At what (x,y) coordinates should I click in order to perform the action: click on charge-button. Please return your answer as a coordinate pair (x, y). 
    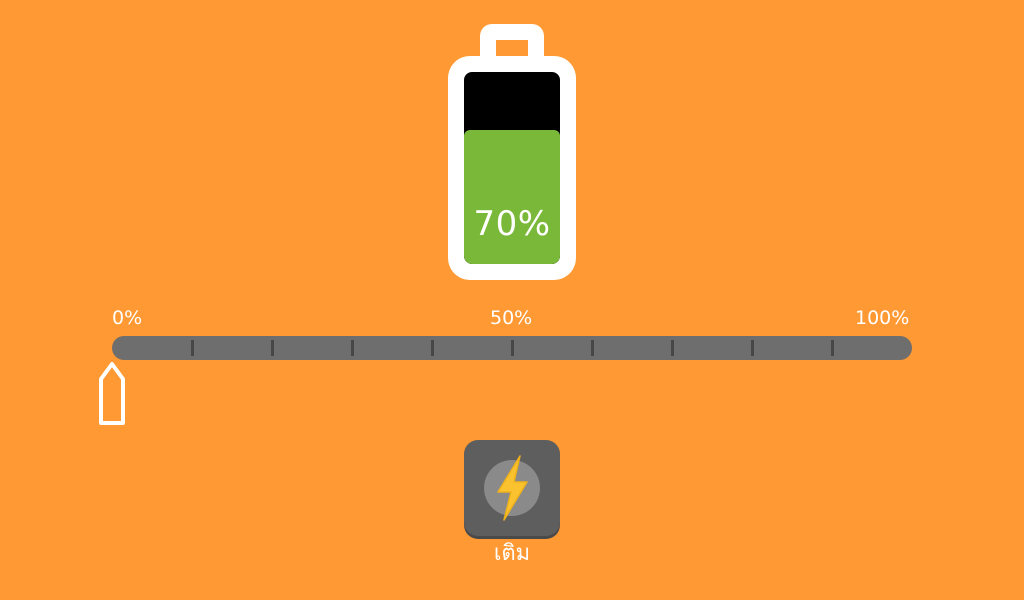
    Looking at the image, I should click on (512, 488).